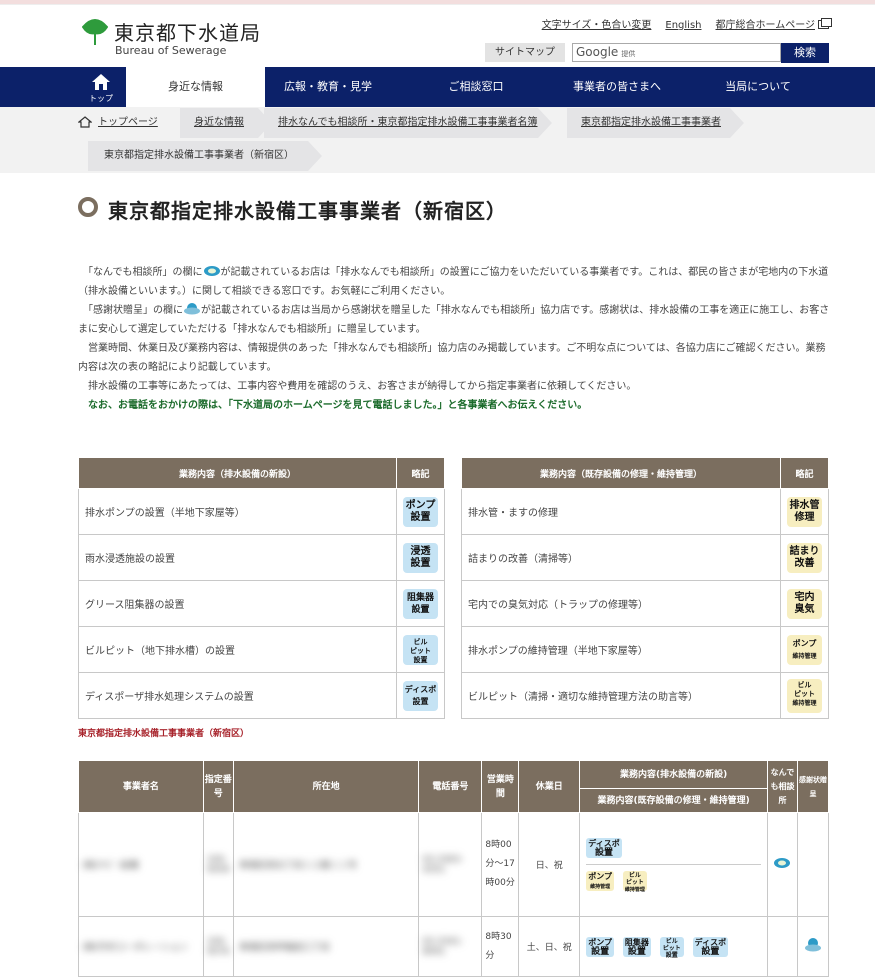  I want to click on circle-bullet-icon, so click(88, 207).